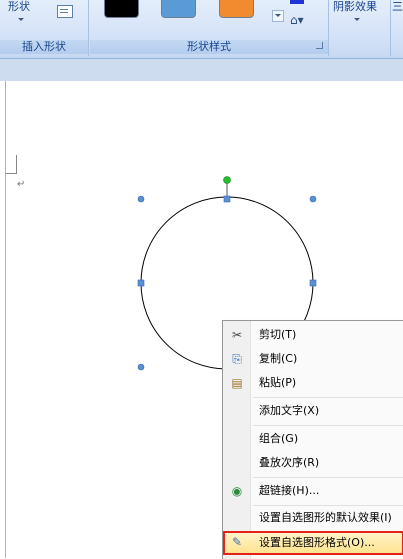  Describe the element at coordinates (313, 383) in the screenshot. I see `menu-item-paste: ▤ 粘贴(P)` at that location.